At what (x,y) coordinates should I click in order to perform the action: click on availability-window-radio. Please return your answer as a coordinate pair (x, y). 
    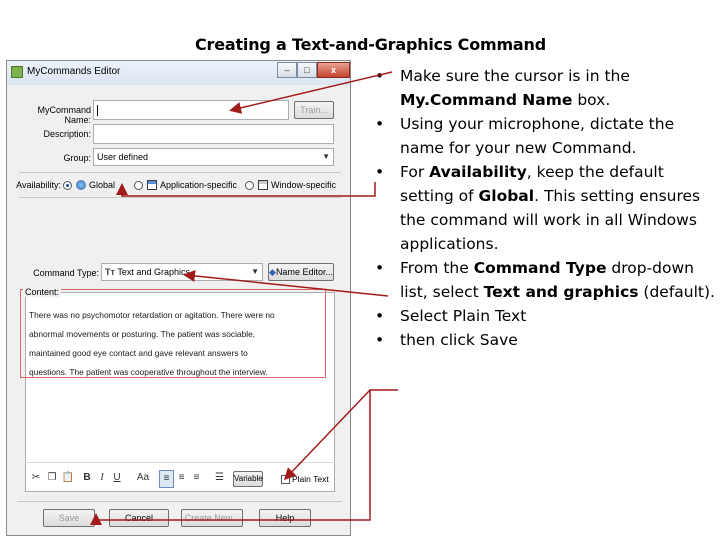
    Looking at the image, I should click on (249, 185).